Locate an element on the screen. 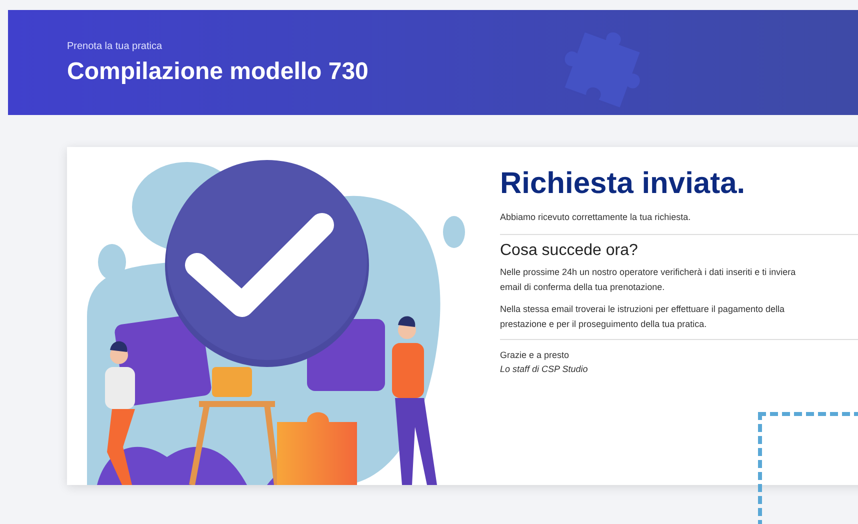 The height and width of the screenshot is (524, 858). section-title: Cosa succede ora? is located at coordinates (569, 251).